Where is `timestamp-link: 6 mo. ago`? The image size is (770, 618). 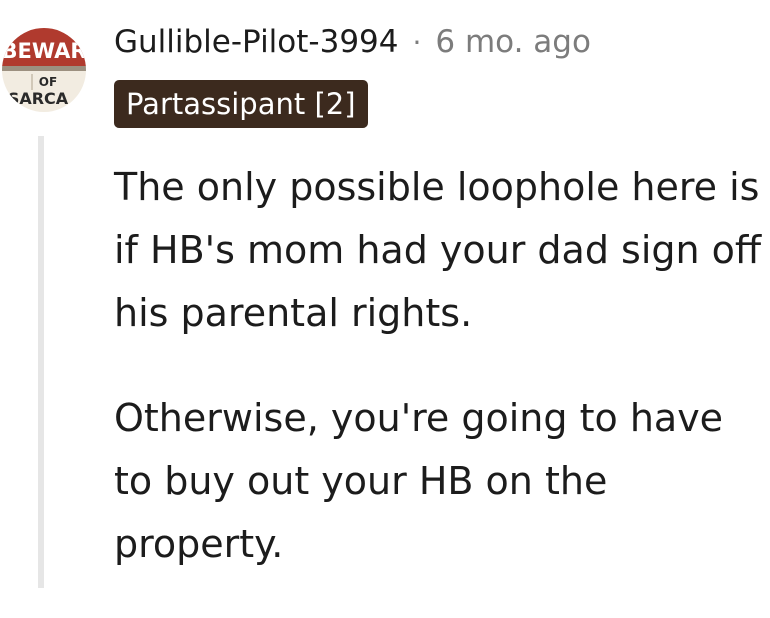 timestamp-link: 6 mo. ago is located at coordinates (513, 42).